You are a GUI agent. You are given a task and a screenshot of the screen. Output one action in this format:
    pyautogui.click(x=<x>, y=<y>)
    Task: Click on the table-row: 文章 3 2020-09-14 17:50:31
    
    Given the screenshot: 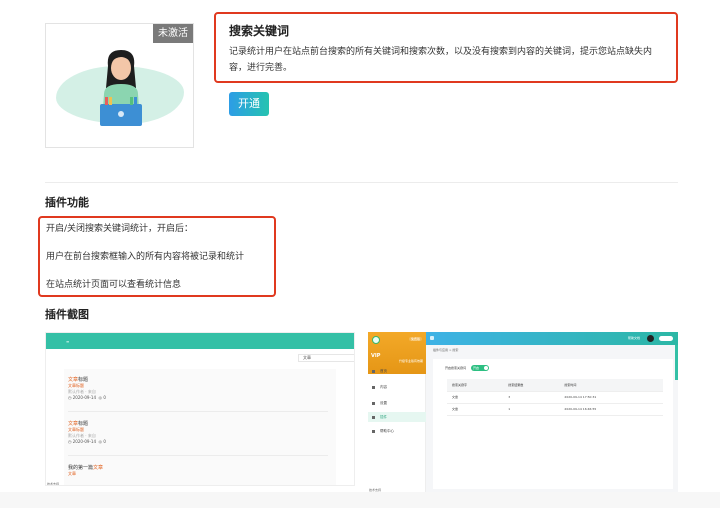 What is the action you would take?
    pyautogui.click(x=555, y=397)
    